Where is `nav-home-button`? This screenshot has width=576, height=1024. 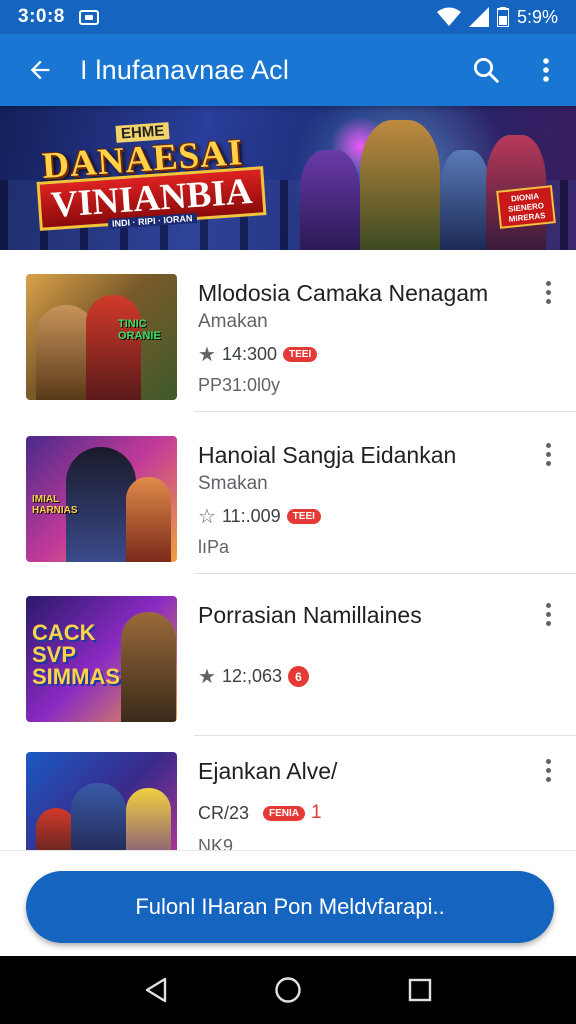 nav-home-button is located at coordinates (288, 990).